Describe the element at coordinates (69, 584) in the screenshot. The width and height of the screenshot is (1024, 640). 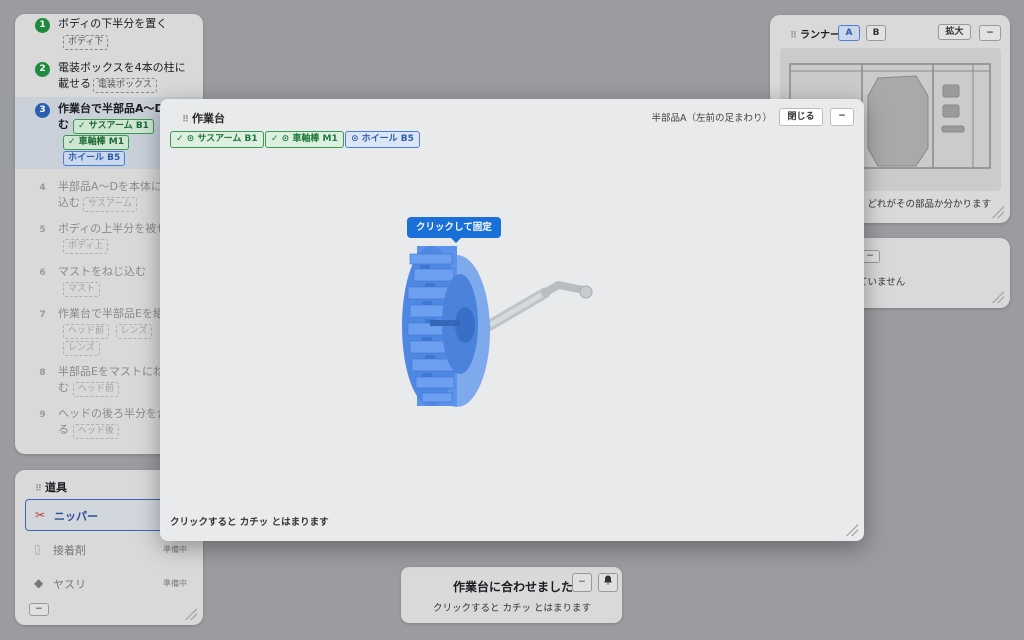
I see `tool-label: ヤスリ` at that location.